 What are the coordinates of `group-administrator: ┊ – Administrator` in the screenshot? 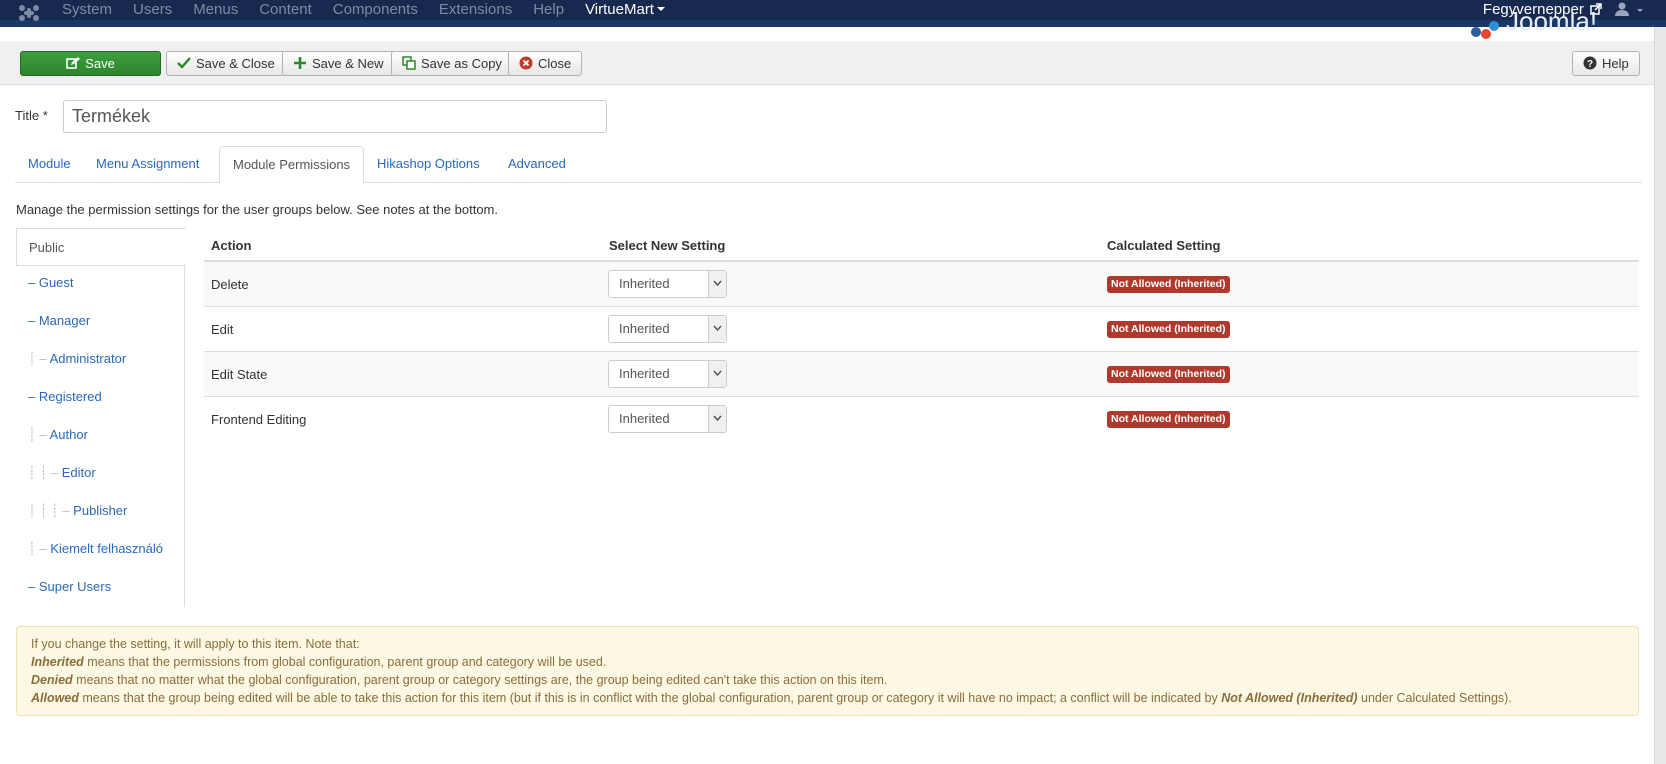 It's located at (71, 359).